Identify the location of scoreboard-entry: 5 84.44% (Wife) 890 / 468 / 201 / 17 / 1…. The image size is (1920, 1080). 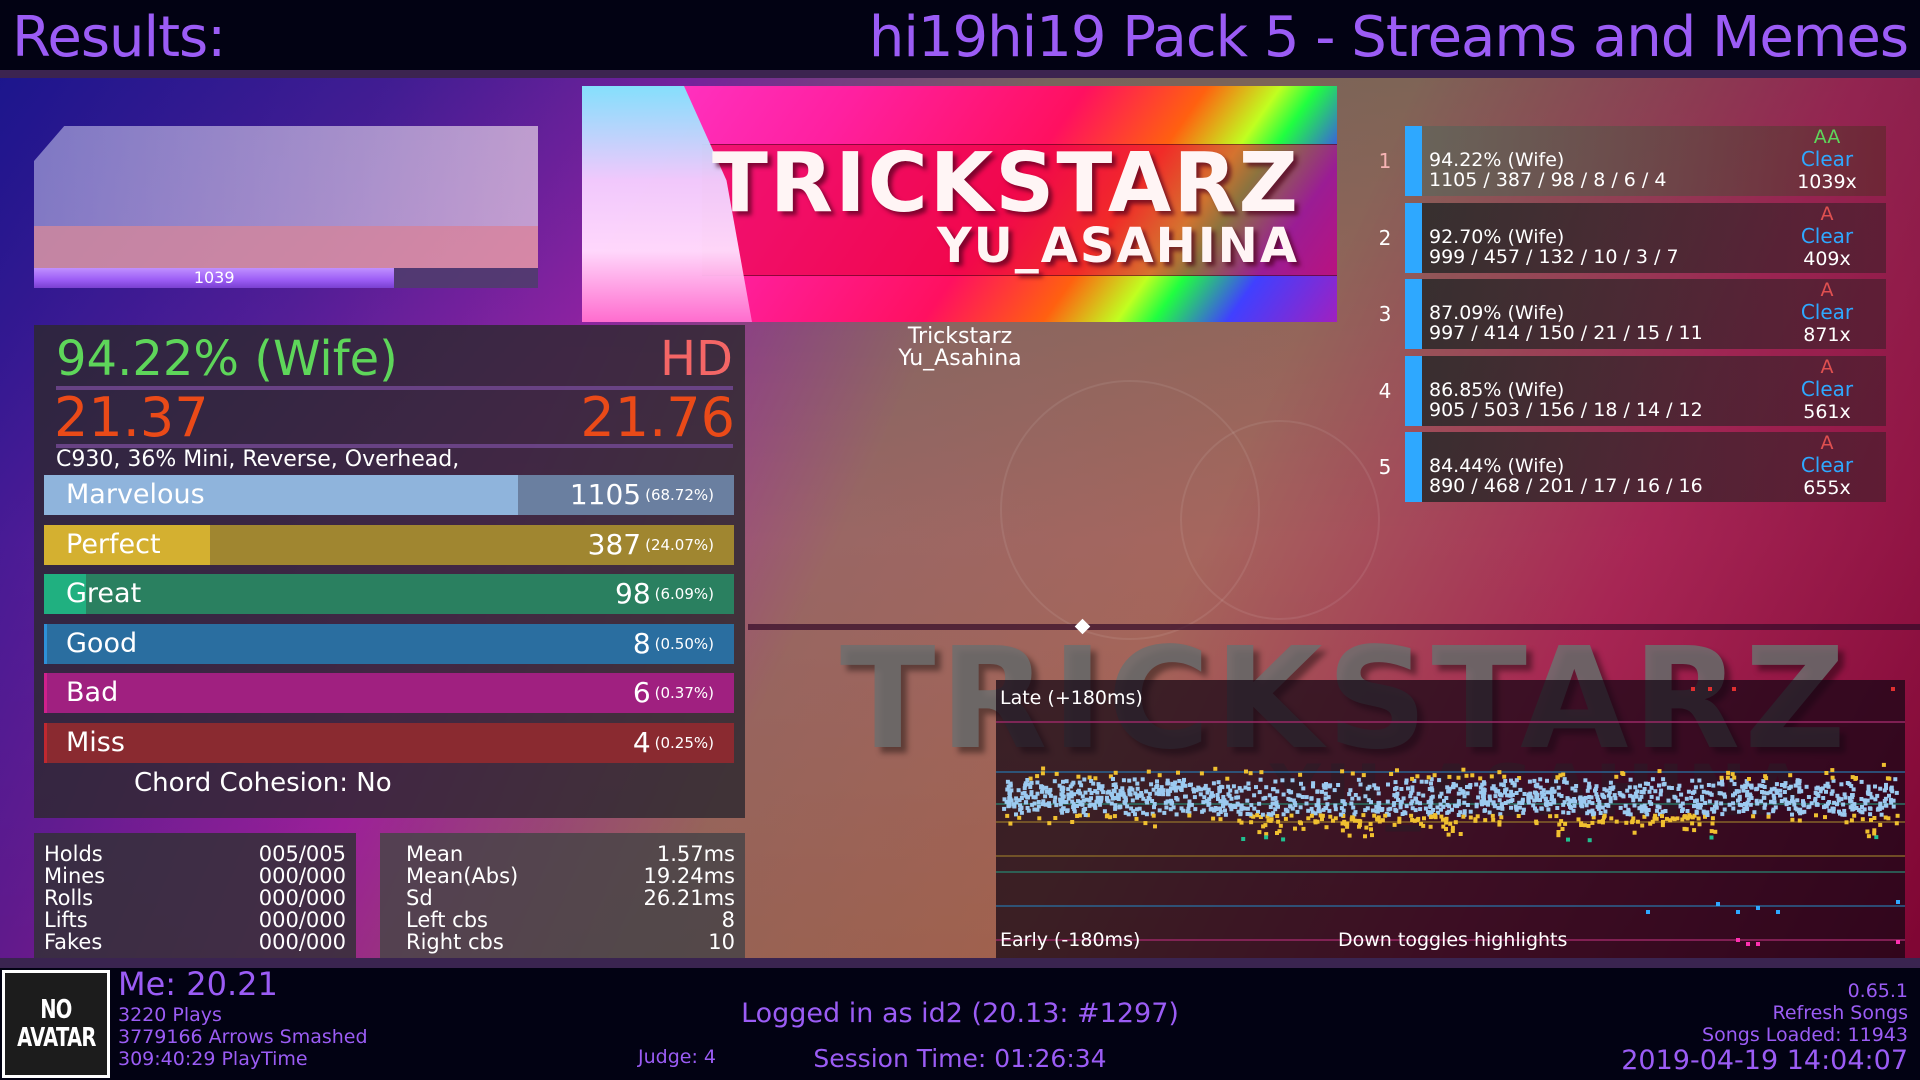
(1635, 467).